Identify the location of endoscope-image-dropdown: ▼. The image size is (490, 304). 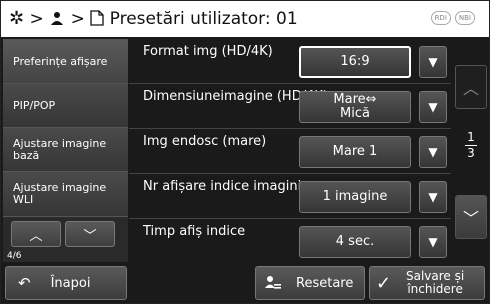
(433, 152).